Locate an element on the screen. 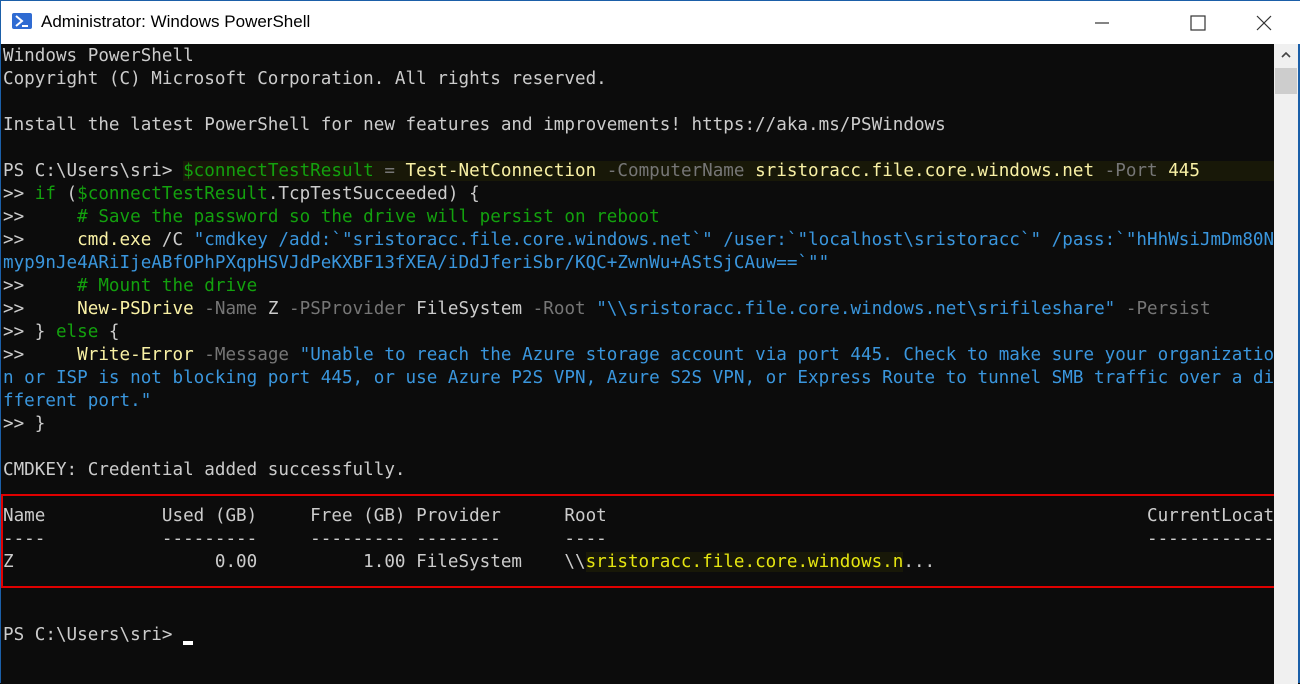 Image resolution: width=1300 pixels, height=684 pixels. argument: /C is located at coordinates (172, 240).